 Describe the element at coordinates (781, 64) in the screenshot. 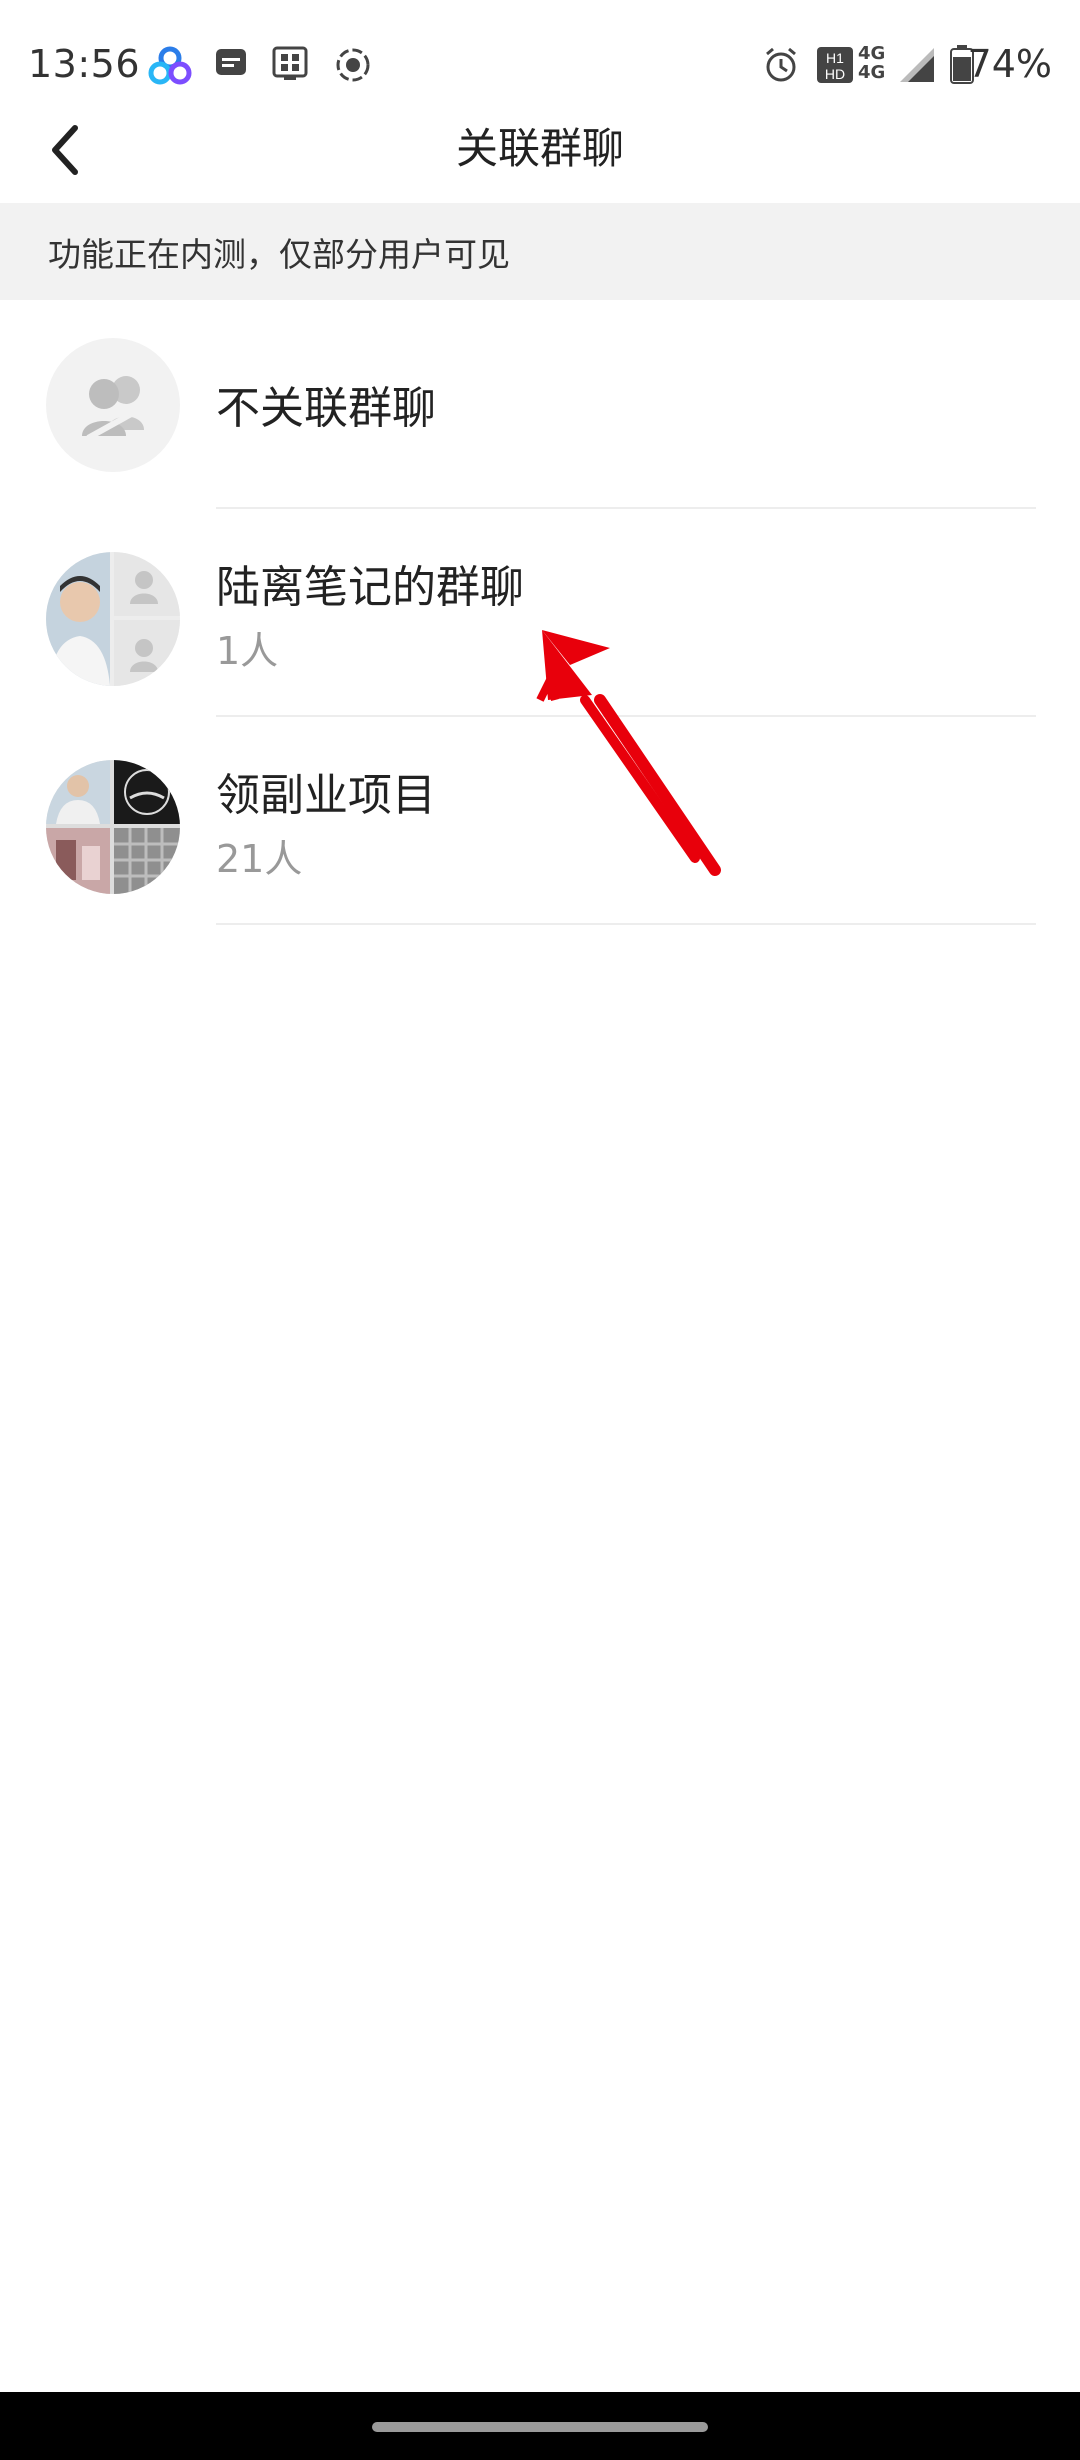

I see `alarm-icon` at that location.